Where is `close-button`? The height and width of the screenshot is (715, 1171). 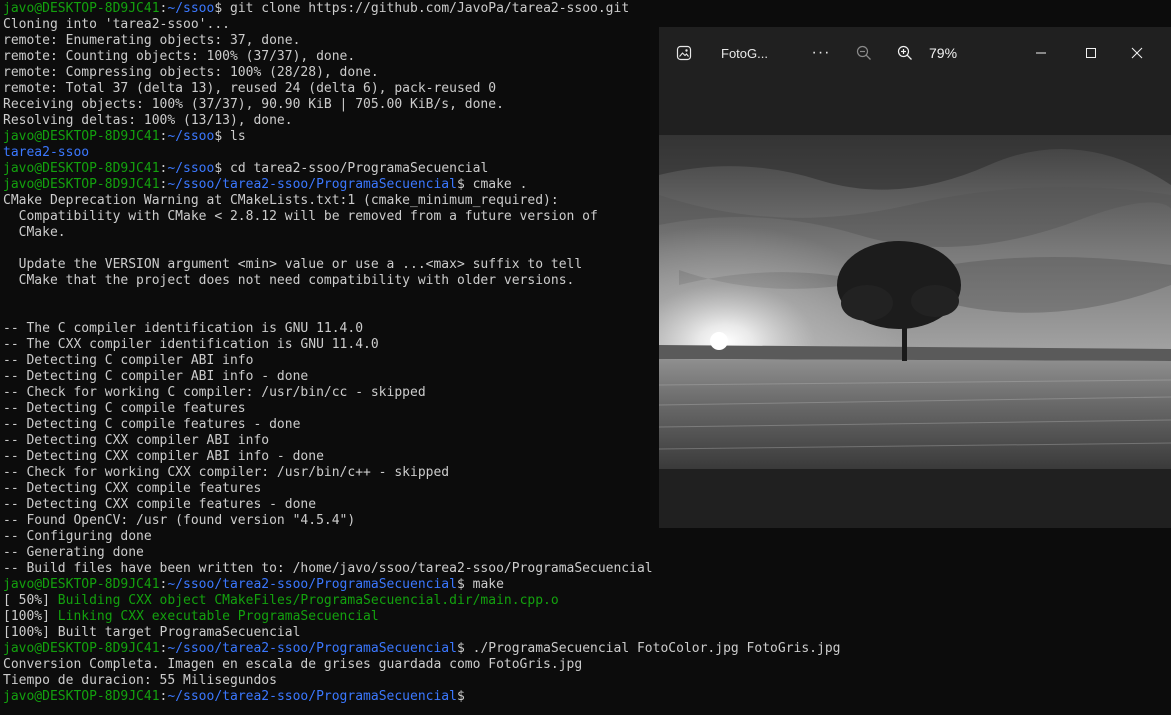
close-button is located at coordinates (1137, 53).